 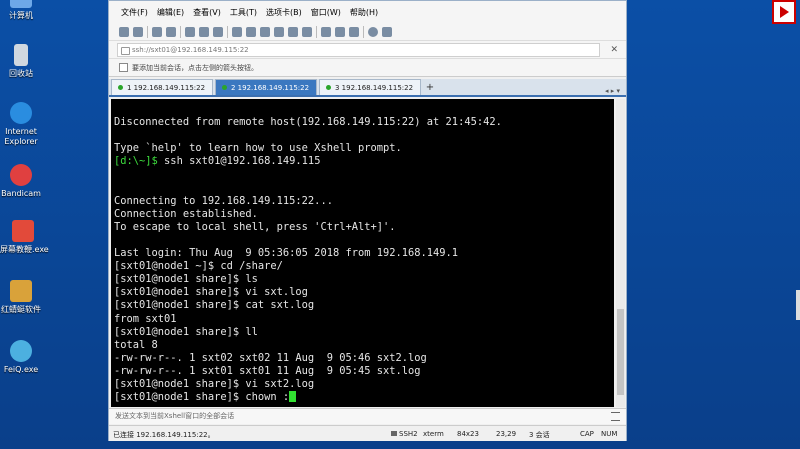 What do you see at coordinates (614, 50) in the screenshot?
I see `close-icon: ✕` at bounding box center [614, 50].